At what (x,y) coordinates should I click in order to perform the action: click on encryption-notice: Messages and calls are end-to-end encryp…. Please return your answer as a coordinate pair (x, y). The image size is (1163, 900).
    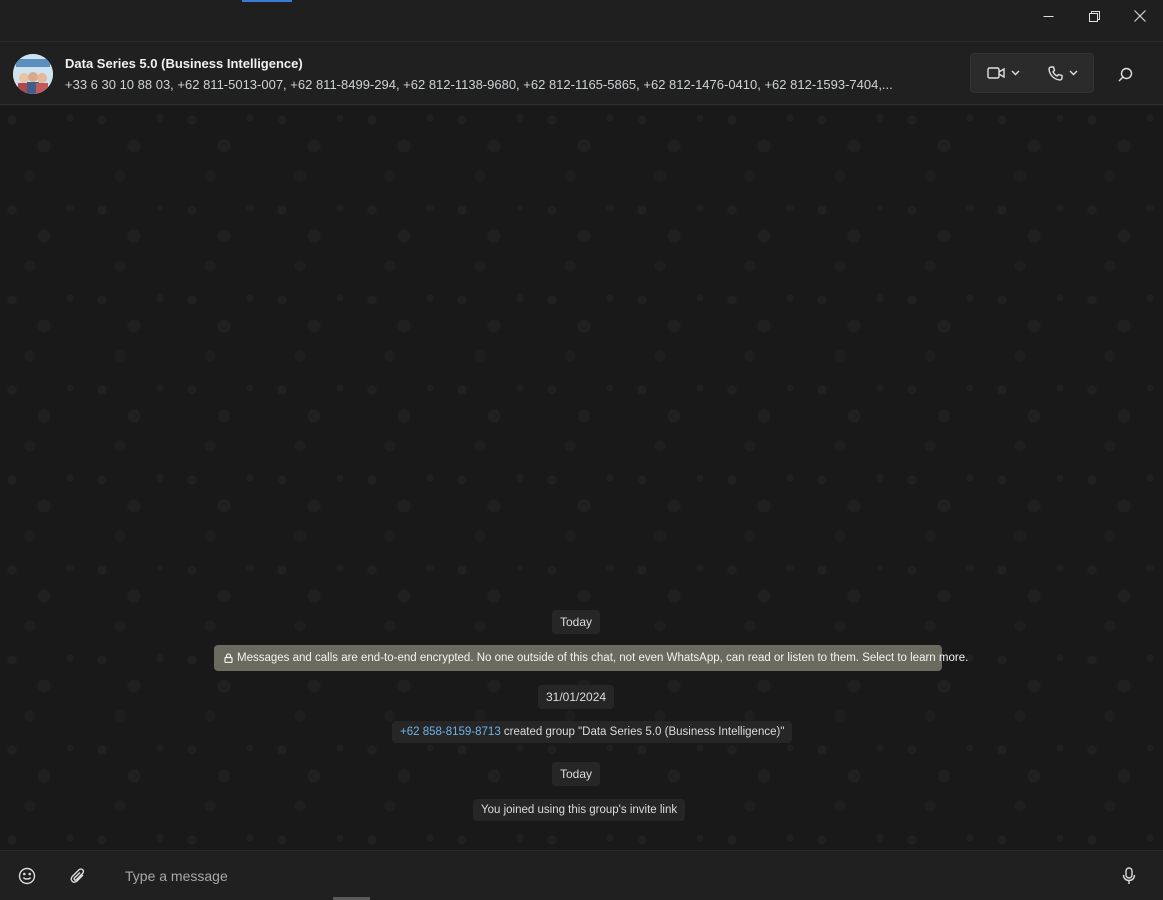
    Looking at the image, I should click on (591, 658).